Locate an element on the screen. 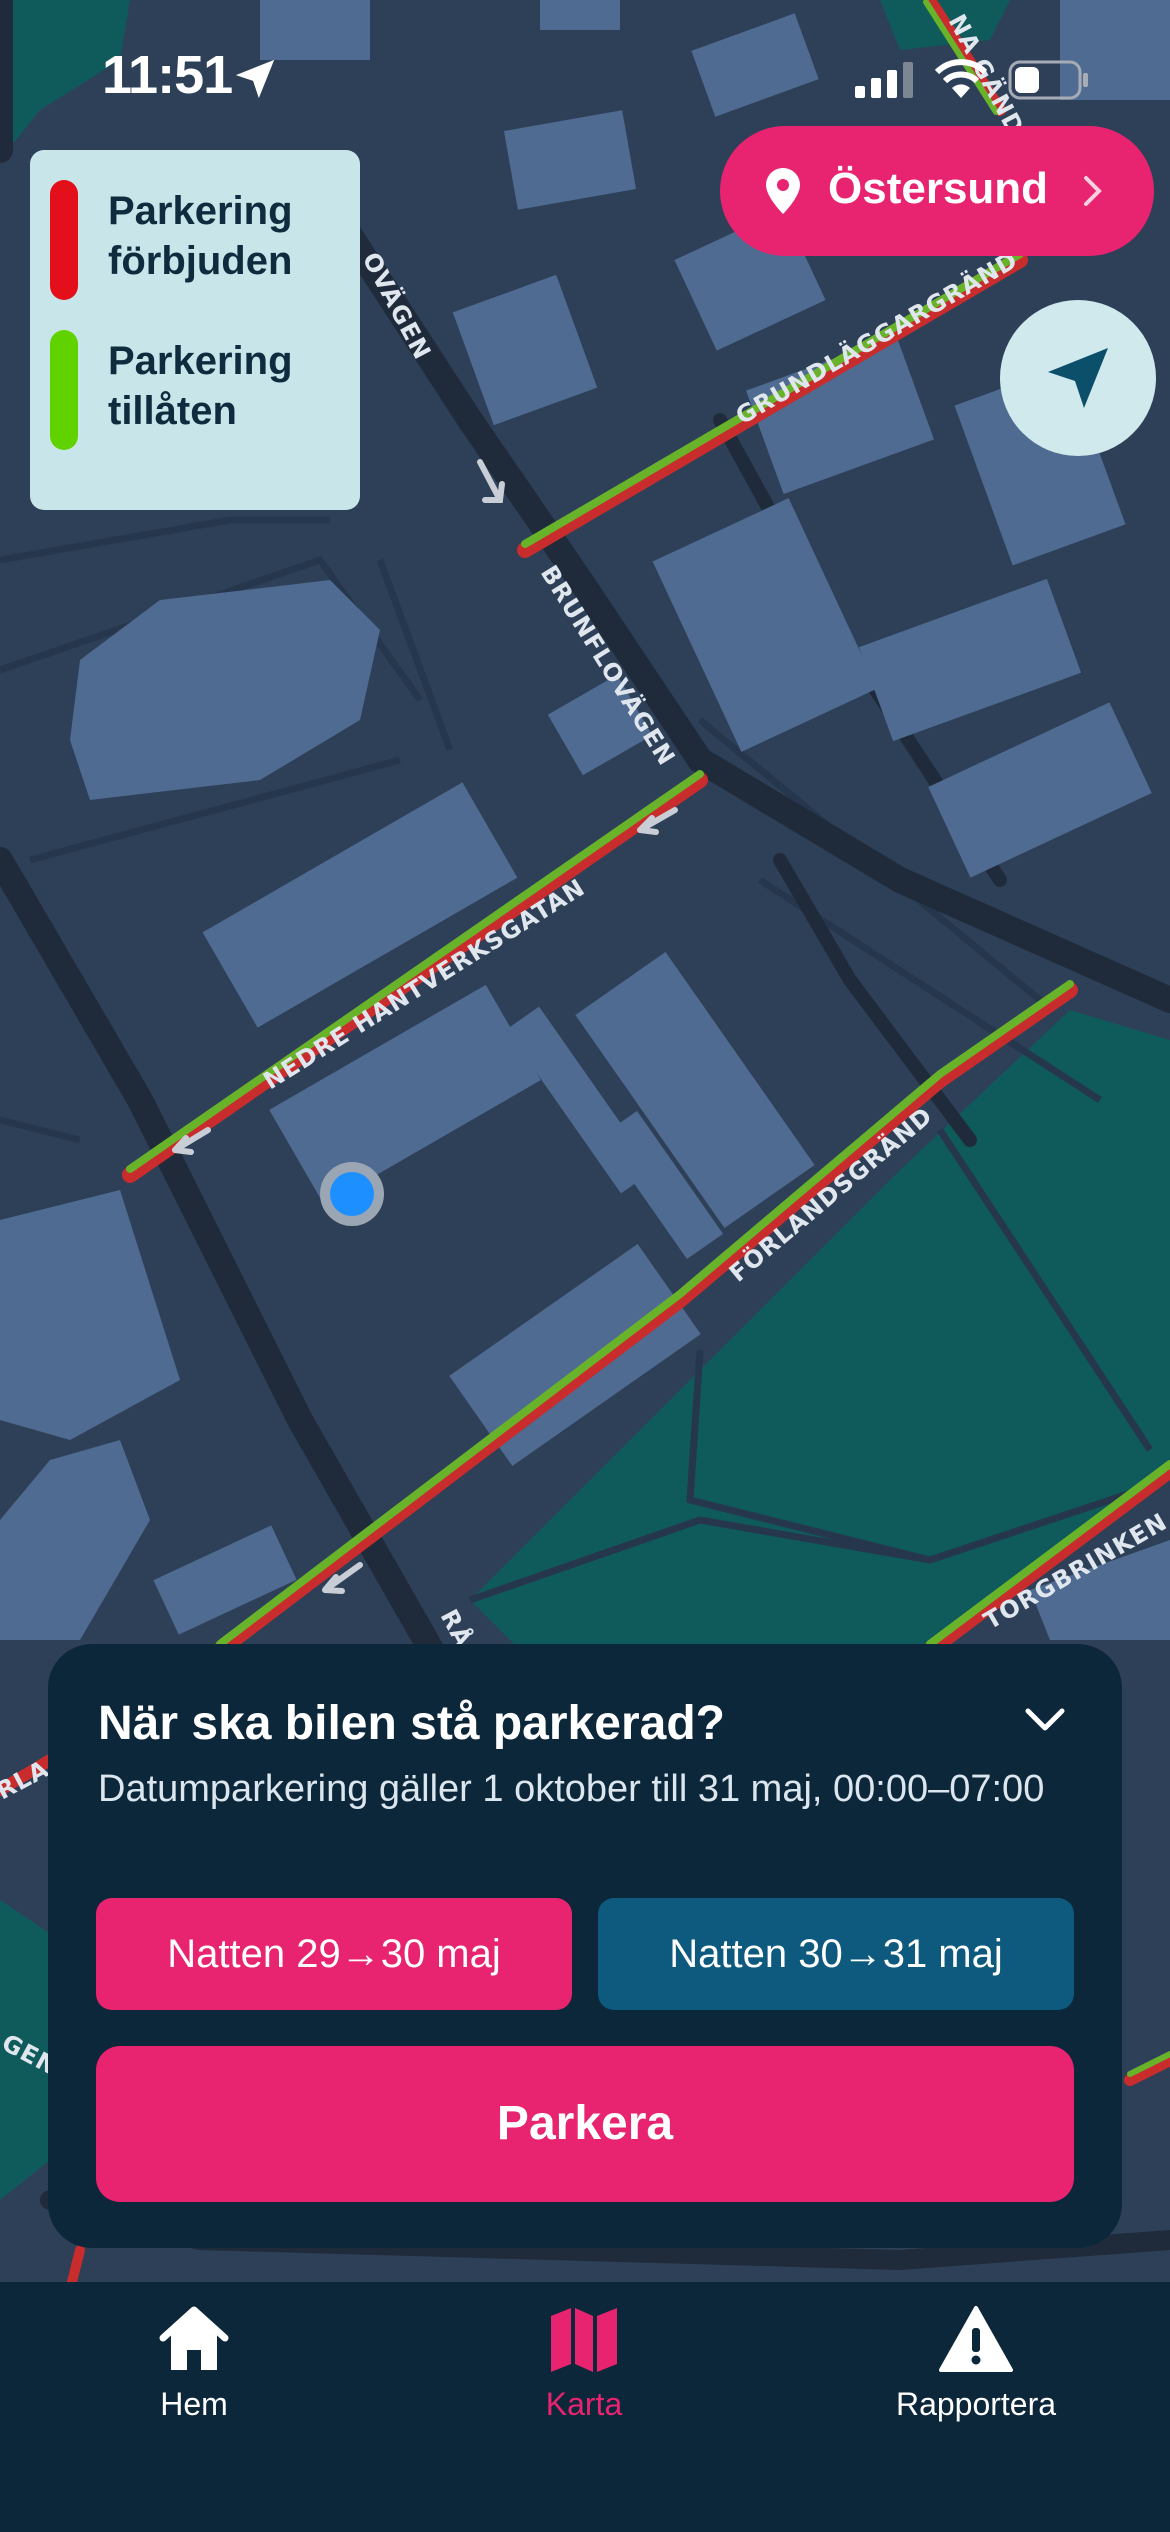 Image resolution: width=1170 pixels, height=2532 pixels. locate-me-button is located at coordinates (1078, 378).